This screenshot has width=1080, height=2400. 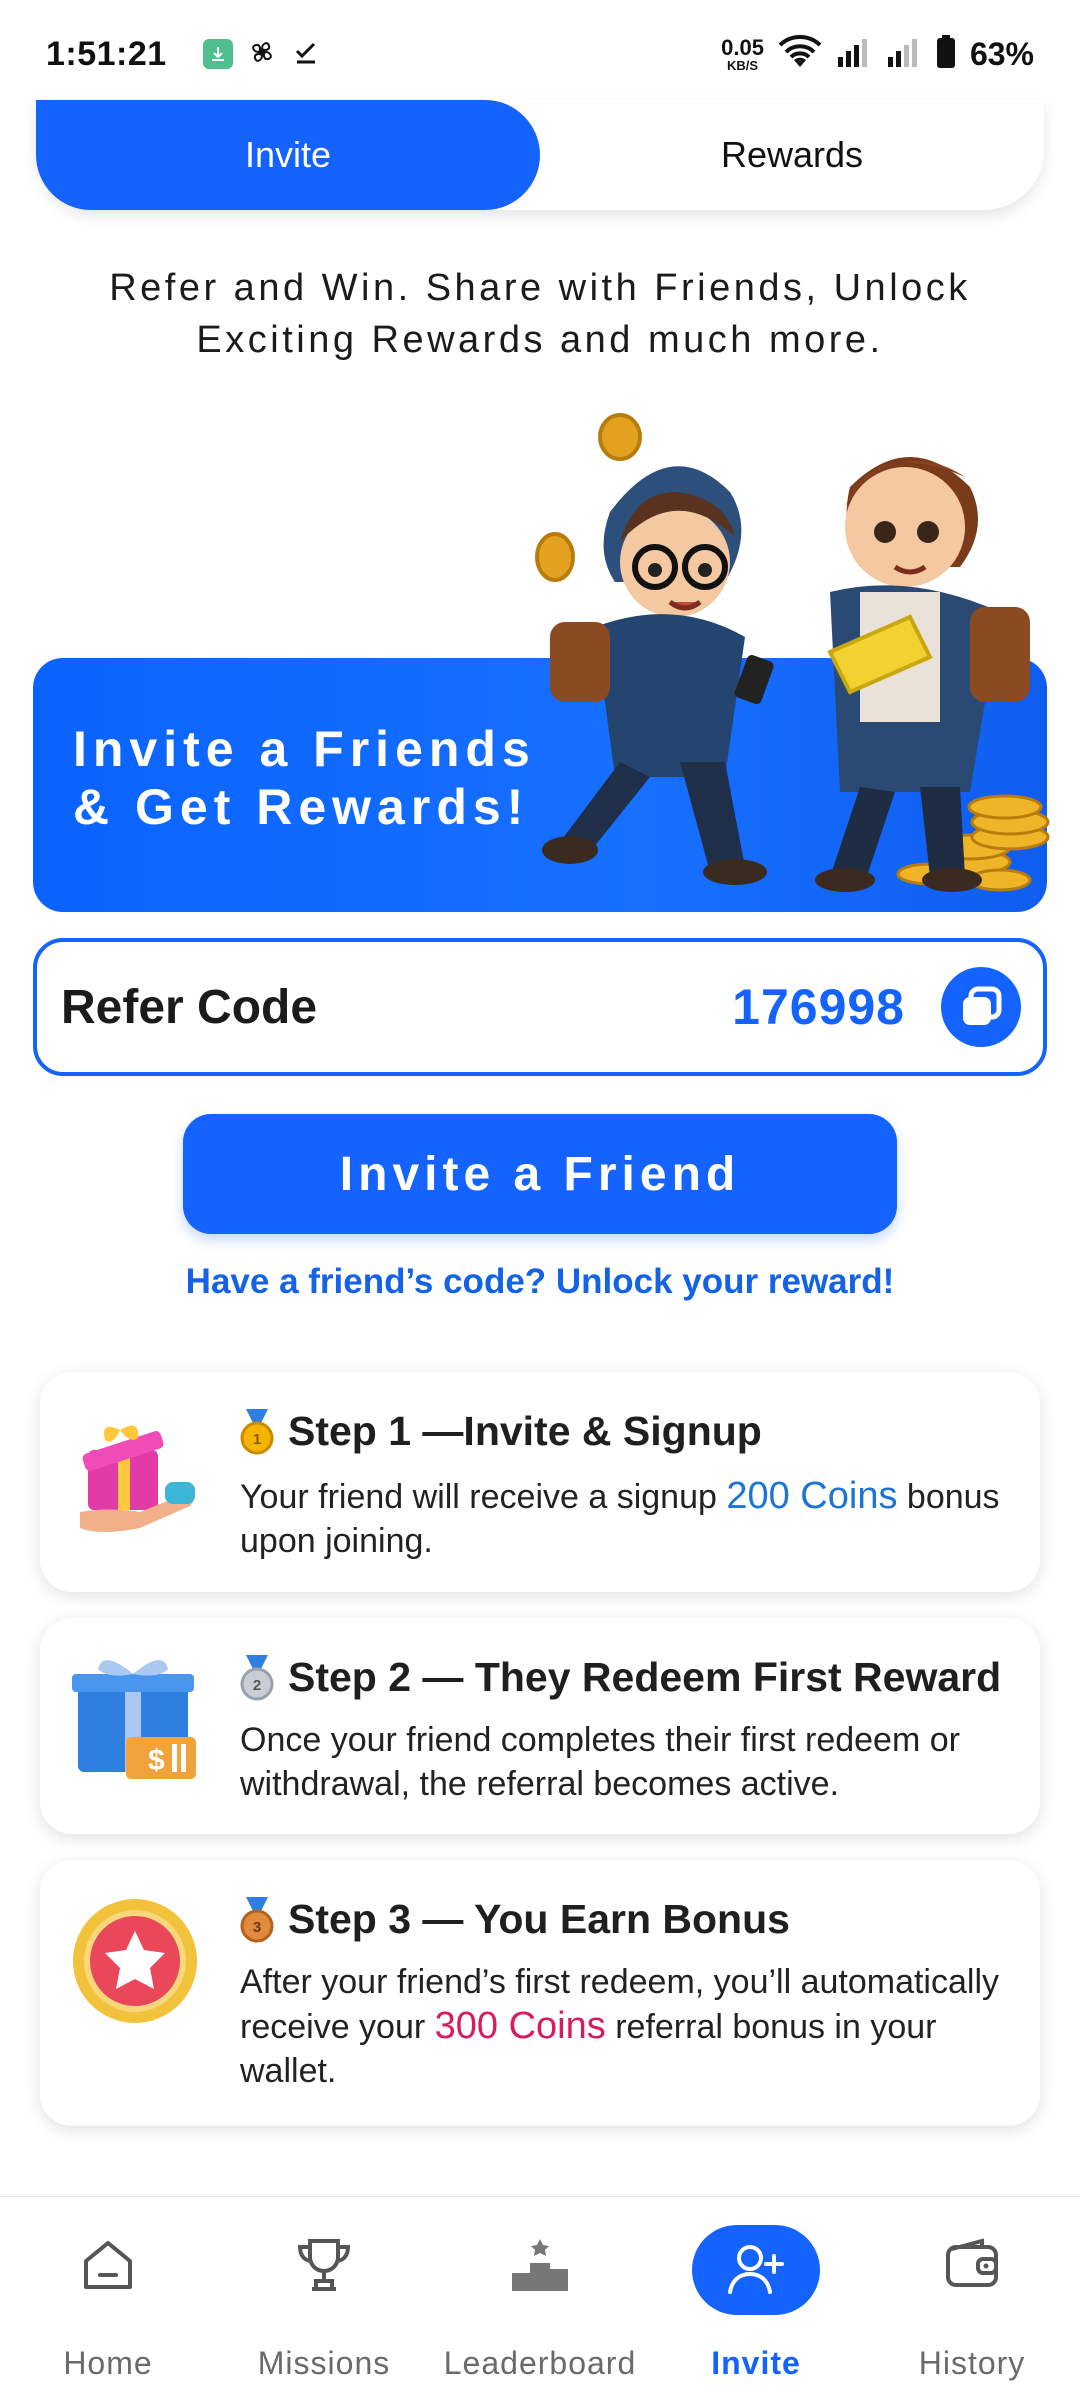 I want to click on refer-code-value: 176998, so click(x=818, y=1007).